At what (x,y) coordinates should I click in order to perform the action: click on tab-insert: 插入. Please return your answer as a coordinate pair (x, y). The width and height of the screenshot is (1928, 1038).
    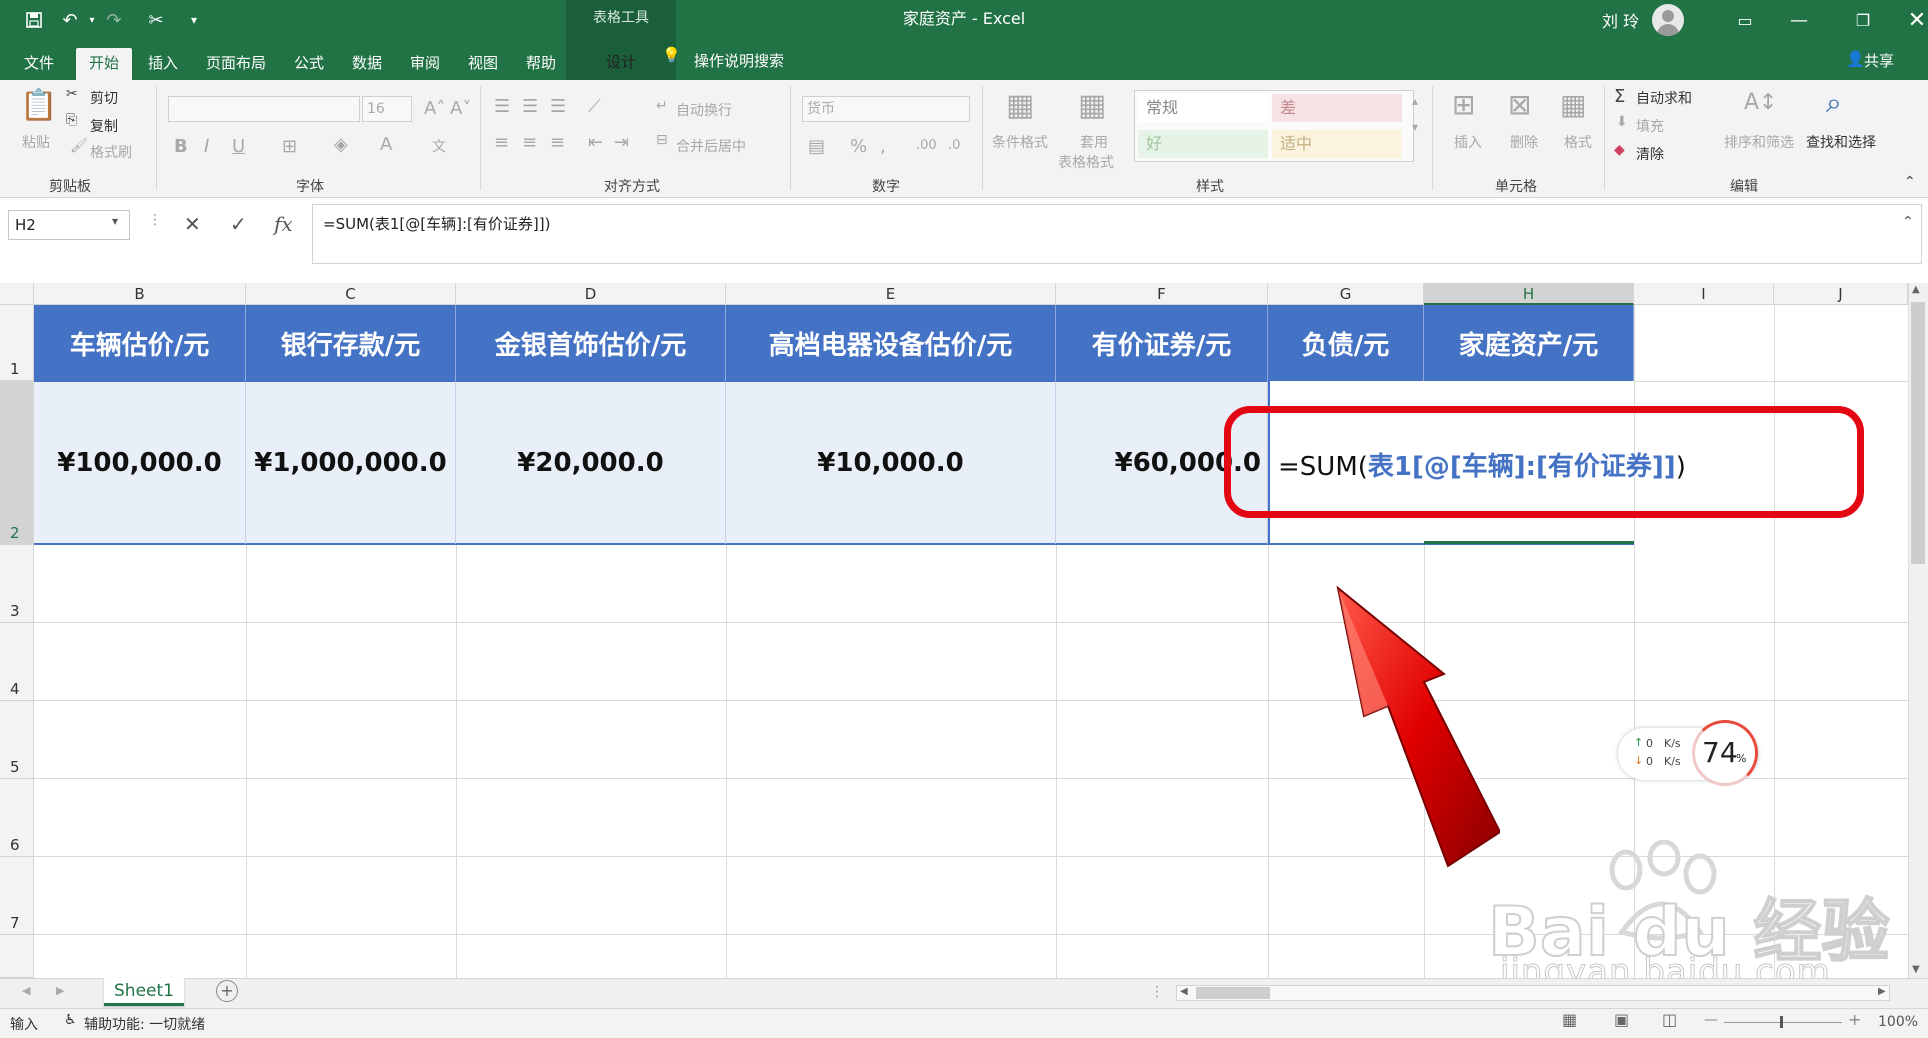
    Looking at the image, I should click on (163, 64).